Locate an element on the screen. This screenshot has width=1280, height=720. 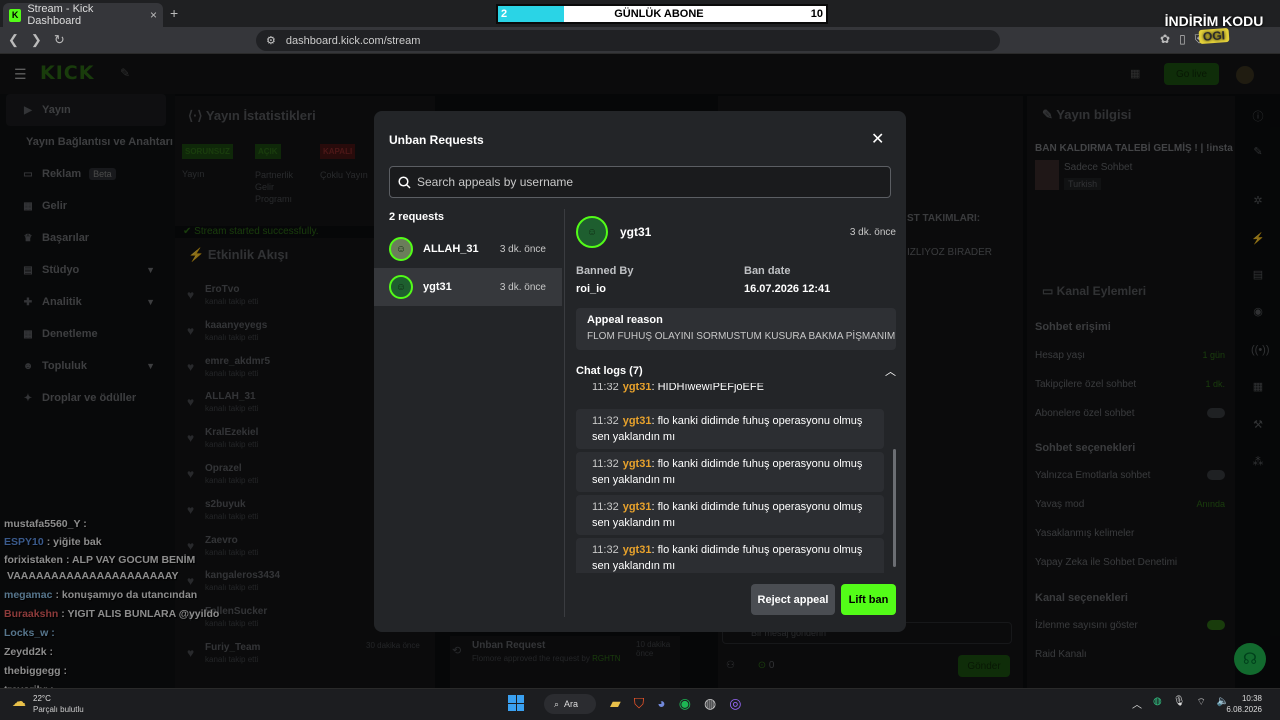
search-field is located at coordinates (640, 182).